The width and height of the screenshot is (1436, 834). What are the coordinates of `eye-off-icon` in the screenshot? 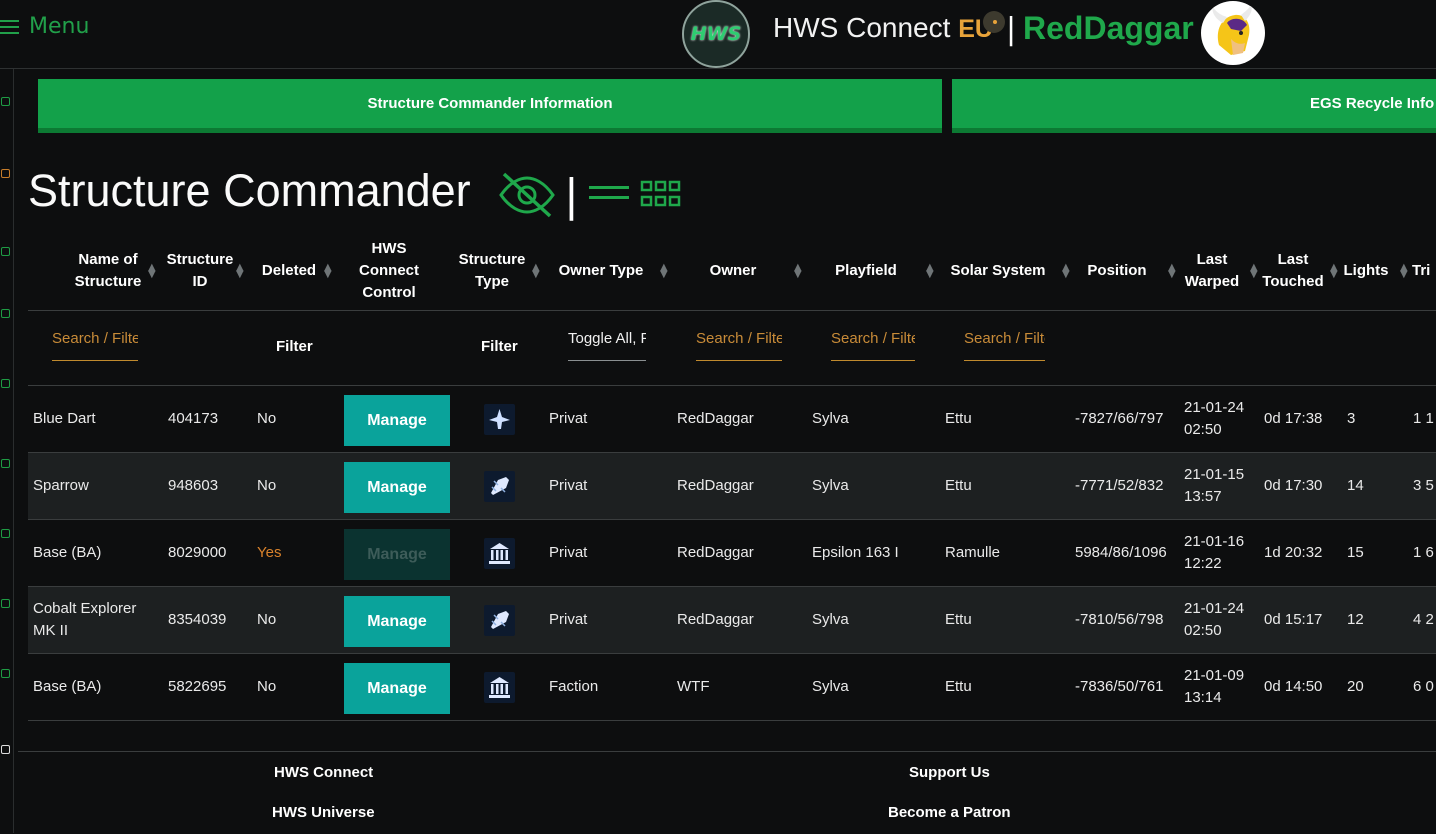 It's located at (527, 194).